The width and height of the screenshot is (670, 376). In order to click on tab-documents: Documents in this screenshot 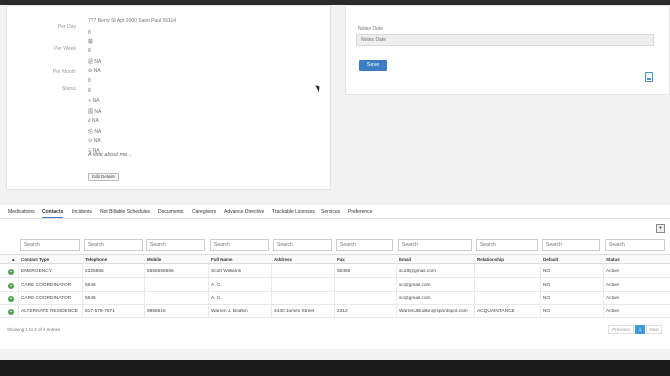, I will do `click(170, 212)`.